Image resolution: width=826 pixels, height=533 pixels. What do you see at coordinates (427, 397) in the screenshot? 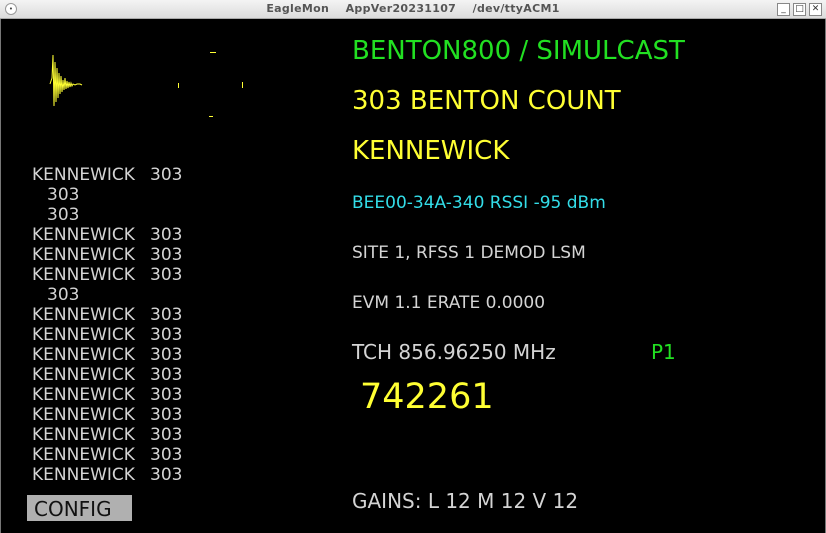
I see `radio-id: 742261` at bounding box center [427, 397].